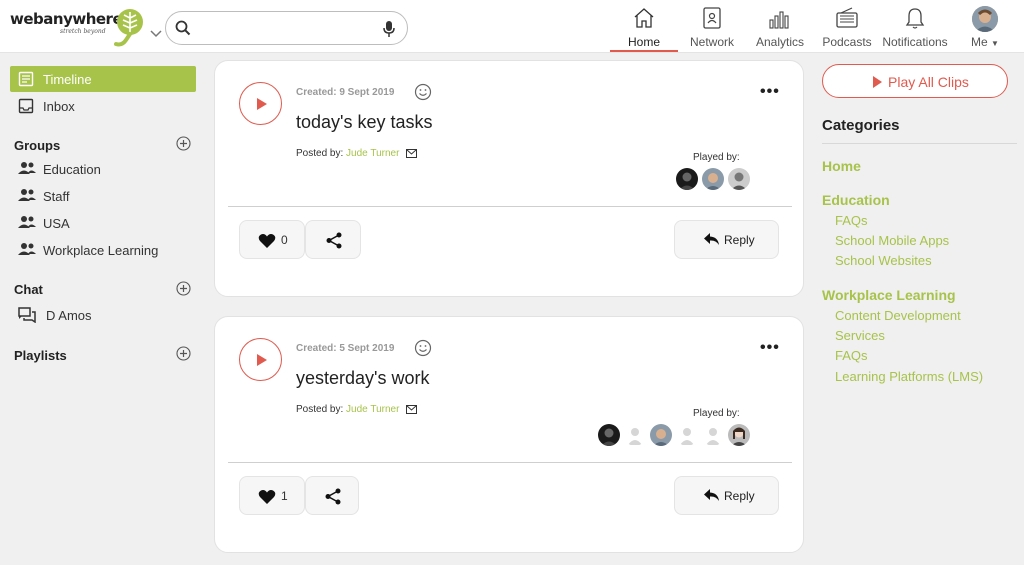  Describe the element at coordinates (643, 42) in the screenshot. I see `nav-home-label: Home` at that location.